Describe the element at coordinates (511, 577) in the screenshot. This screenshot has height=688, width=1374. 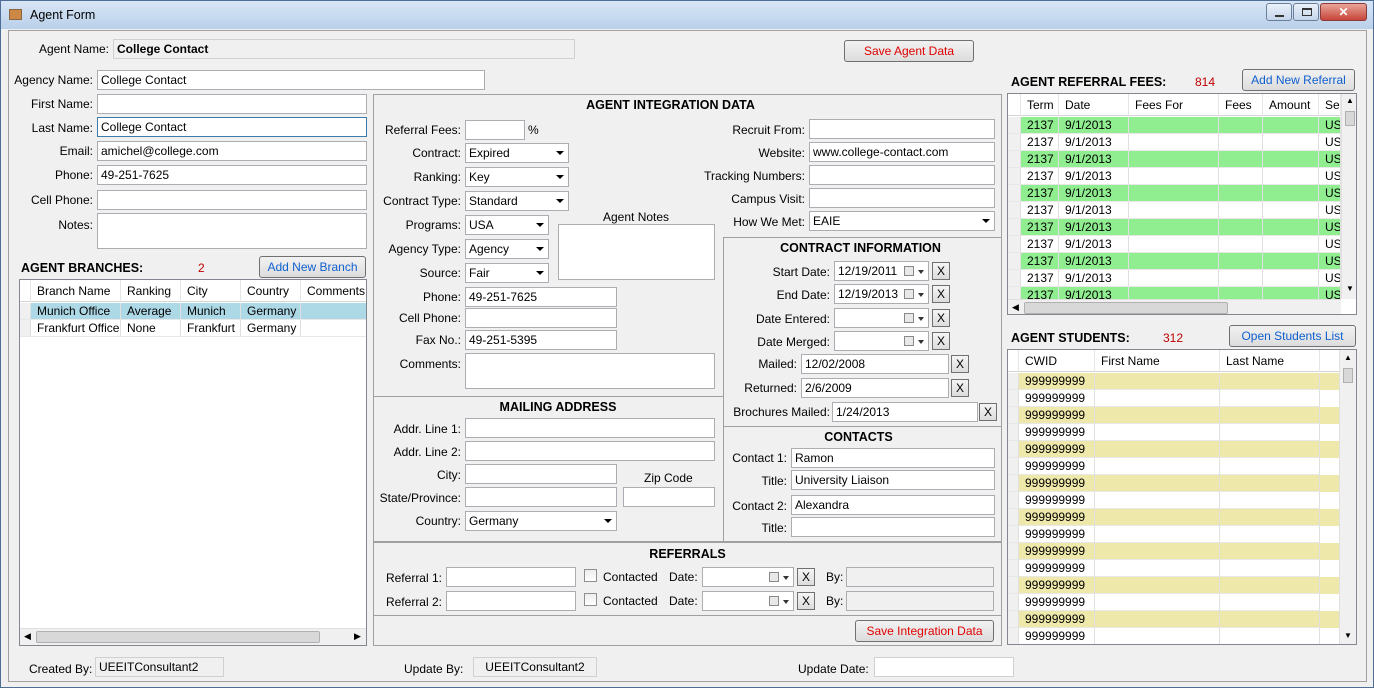
I see `referral1-input` at that location.